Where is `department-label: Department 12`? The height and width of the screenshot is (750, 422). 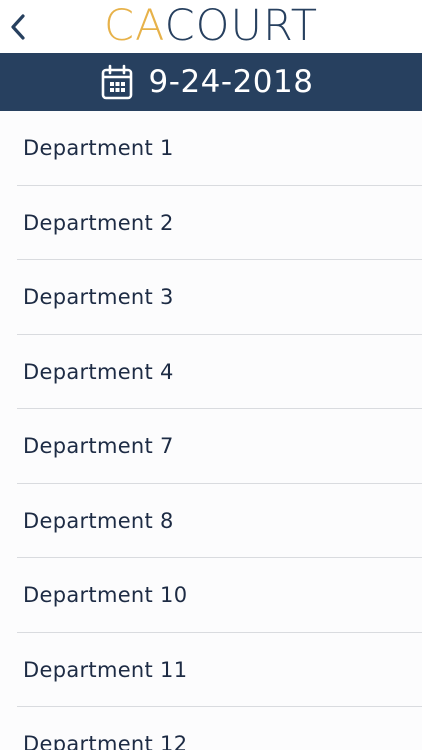 department-label: Department 12 is located at coordinates (105, 741).